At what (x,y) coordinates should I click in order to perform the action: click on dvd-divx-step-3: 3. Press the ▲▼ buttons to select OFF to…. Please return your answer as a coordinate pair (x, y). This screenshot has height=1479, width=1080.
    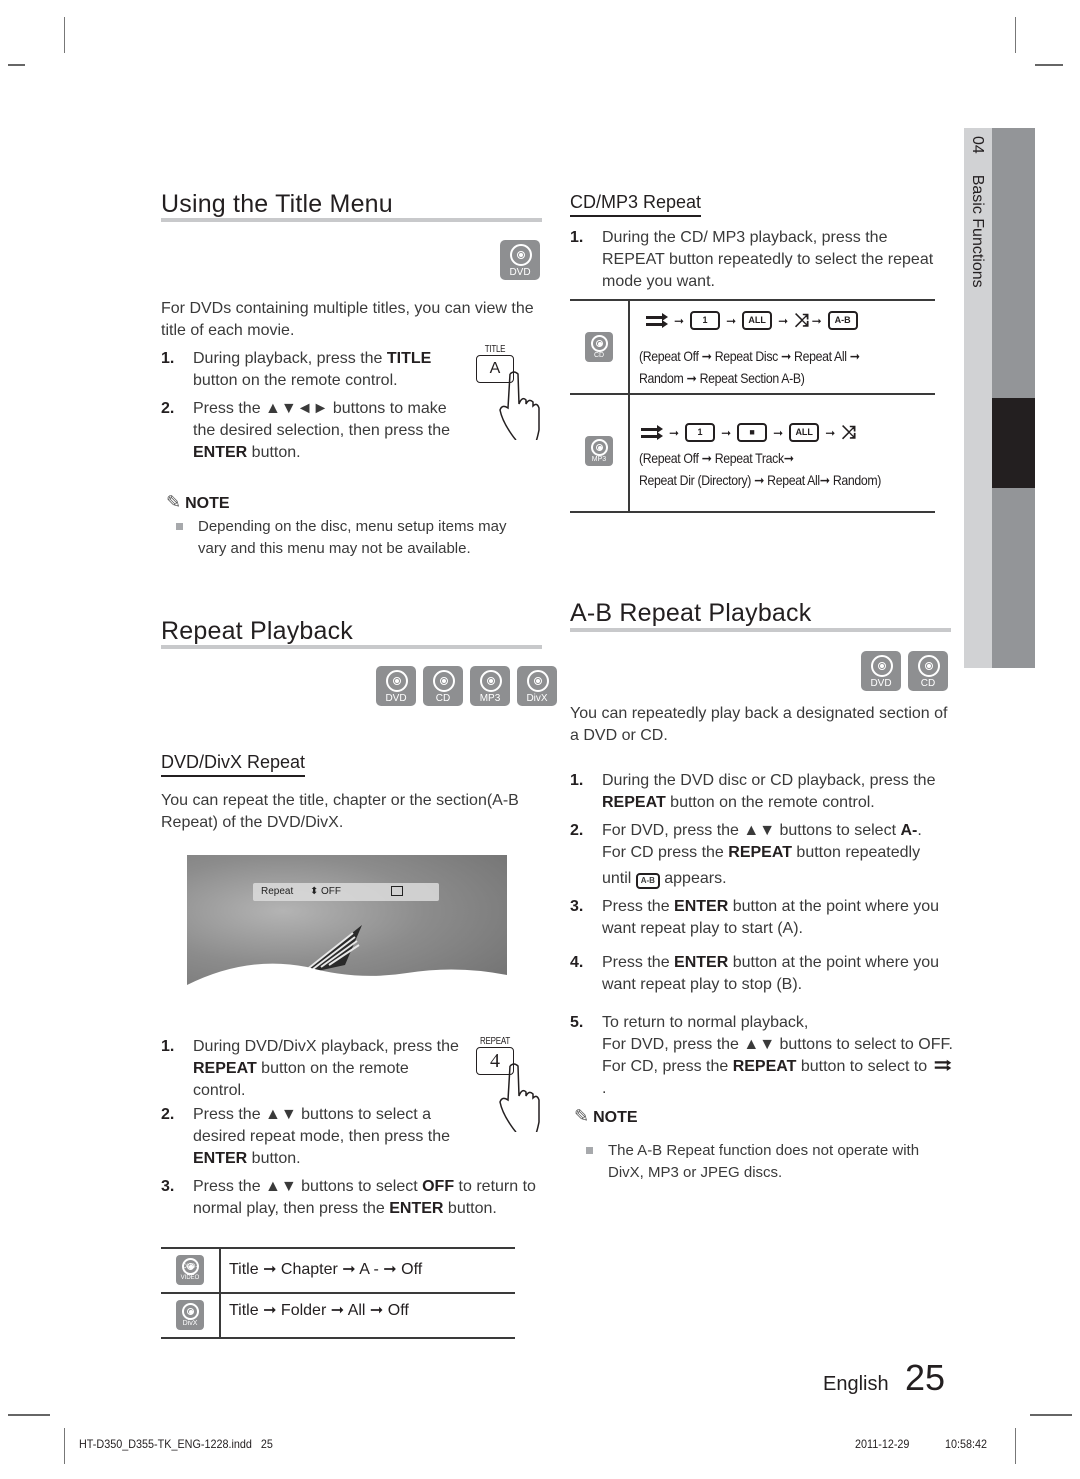
    Looking at the image, I should click on (348, 1197).